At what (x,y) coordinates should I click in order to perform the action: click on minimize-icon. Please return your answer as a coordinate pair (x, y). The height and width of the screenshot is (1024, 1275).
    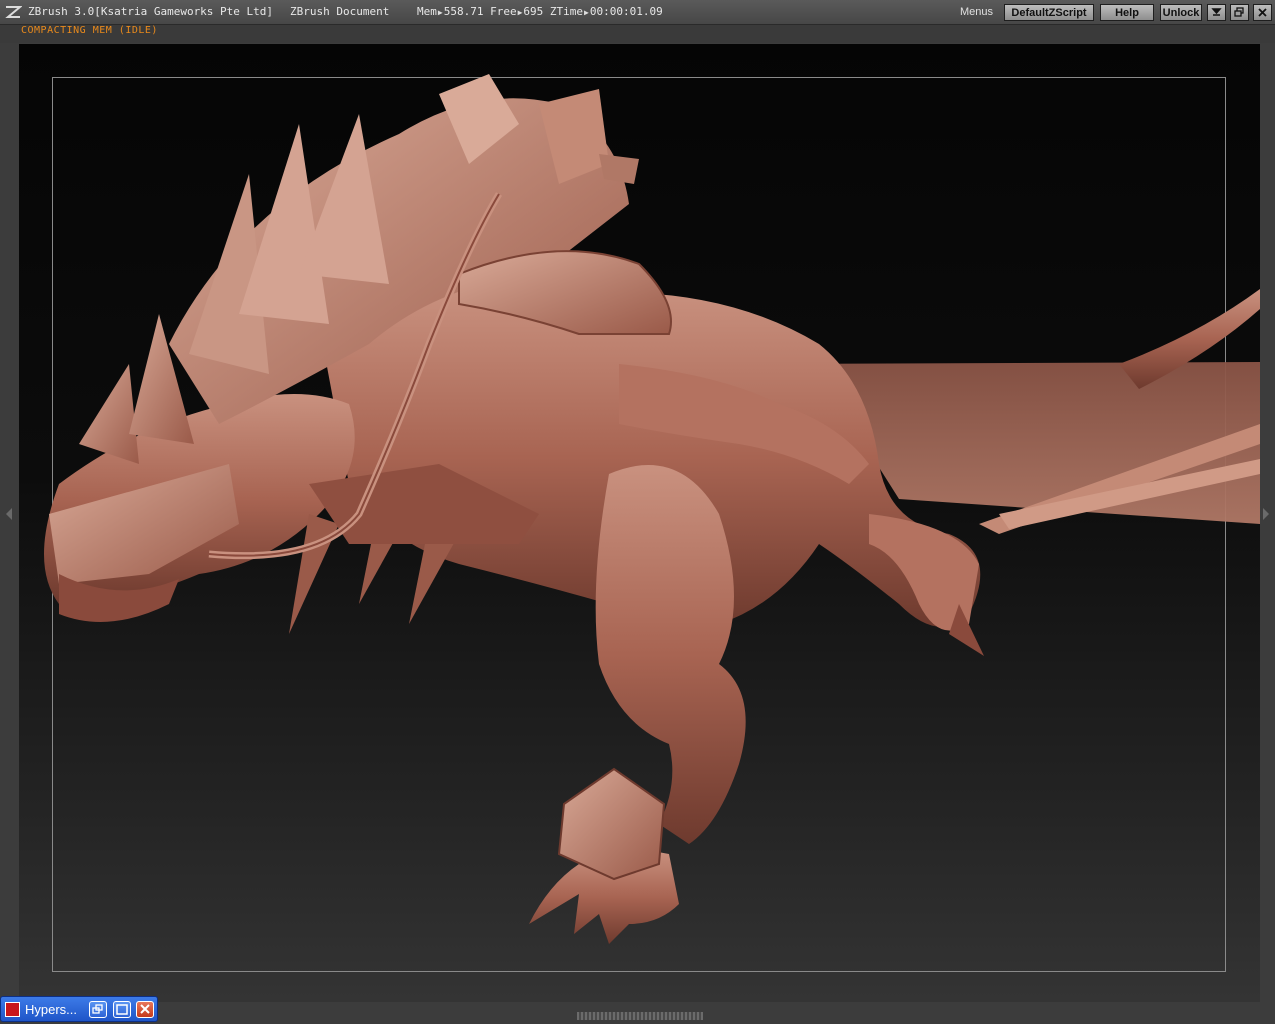
    Looking at the image, I should click on (1216, 12).